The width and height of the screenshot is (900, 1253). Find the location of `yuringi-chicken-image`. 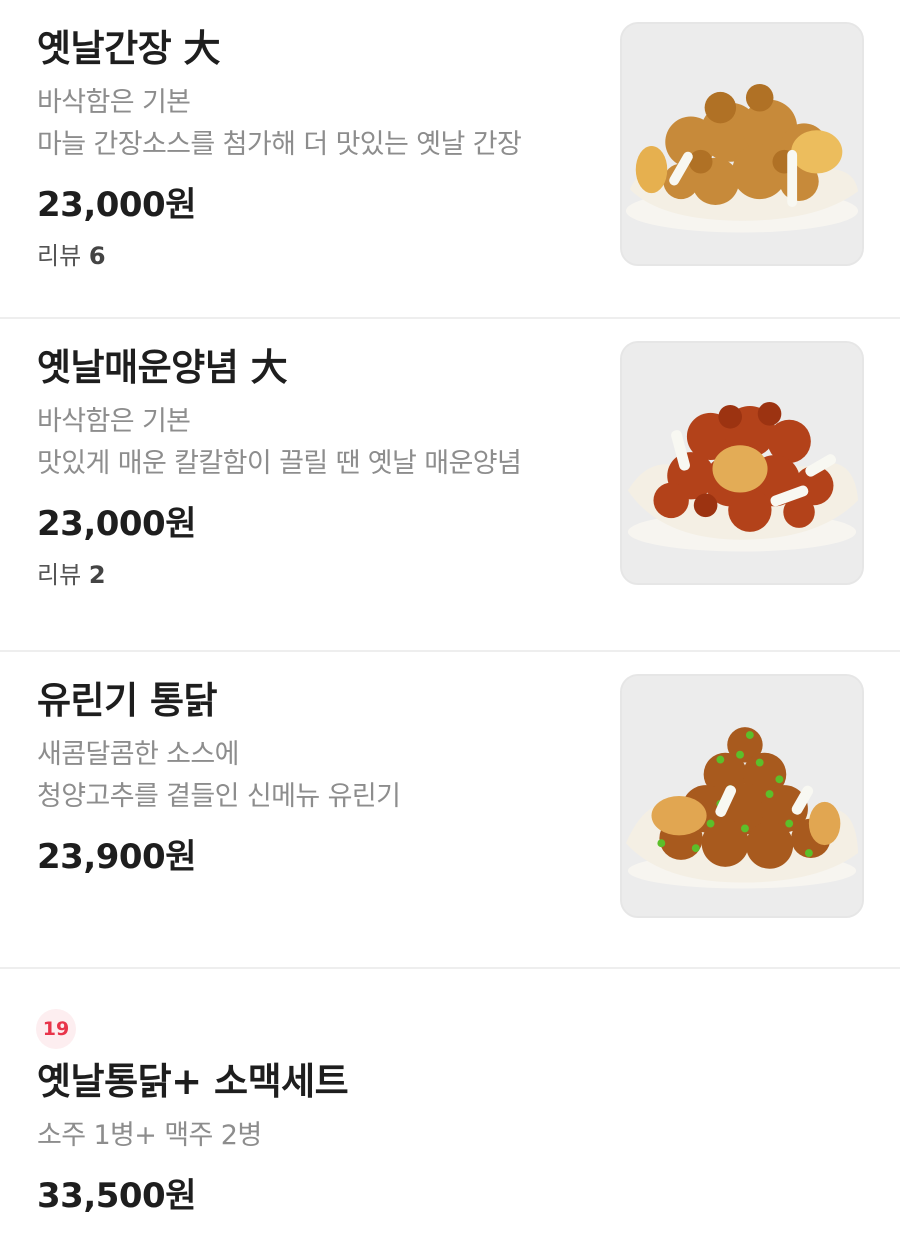

yuringi-chicken-image is located at coordinates (742, 796).